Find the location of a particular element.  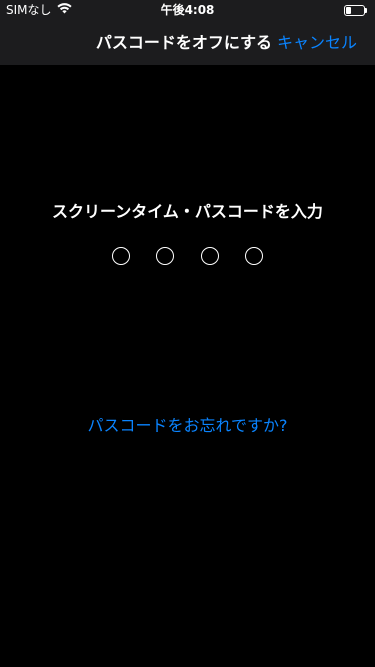

passcode-prompt: スクリーンタイム・パスコードを入力 is located at coordinates (187, 211).